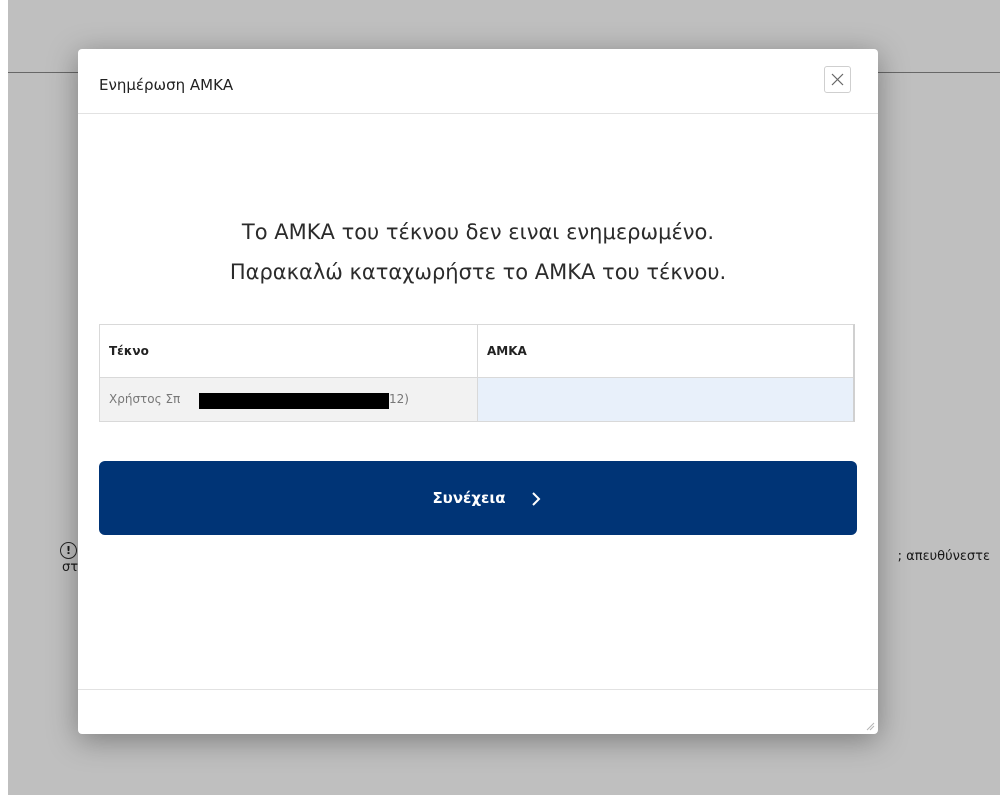 This screenshot has width=1000, height=803. What do you see at coordinates (478, 272) in the screenshot?
I see `message-line-2: Παρακαλώ καταχωρήστε το ΑΜΚΑ του τέκνου.` at bounding box center [478, 272].